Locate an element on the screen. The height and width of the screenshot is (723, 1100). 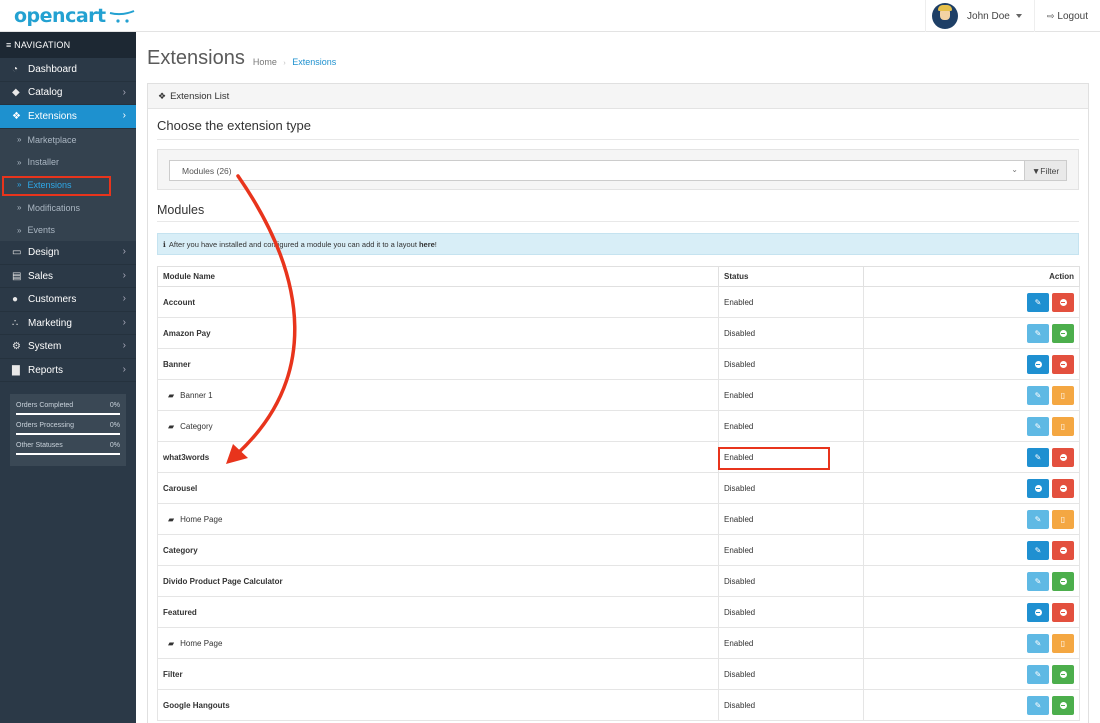
select-value: Modules (26) is located at coordinates (207, 170).